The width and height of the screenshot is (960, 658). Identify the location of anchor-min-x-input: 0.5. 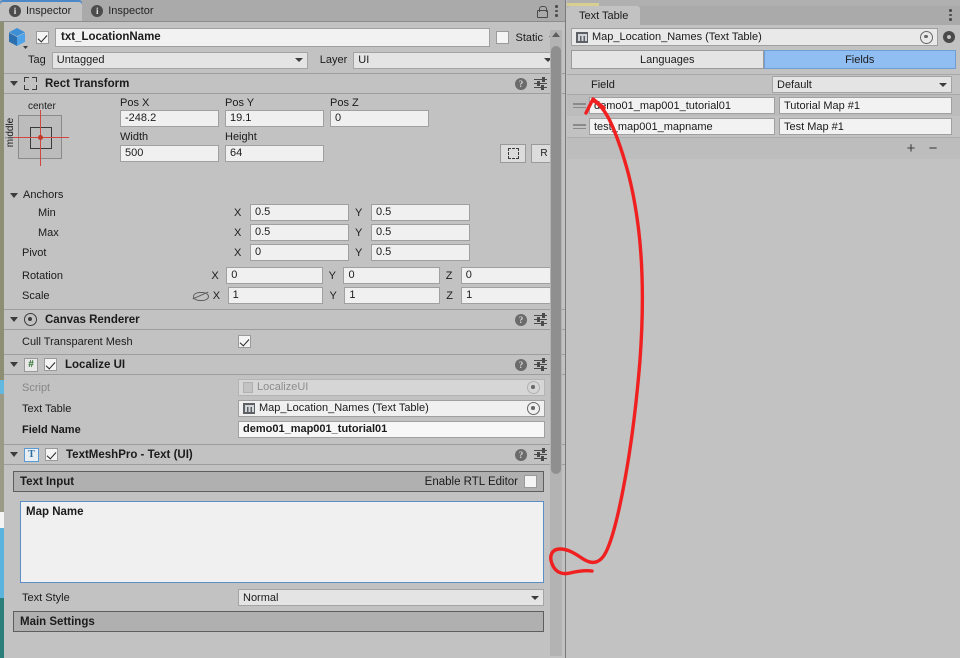
(299, 212).